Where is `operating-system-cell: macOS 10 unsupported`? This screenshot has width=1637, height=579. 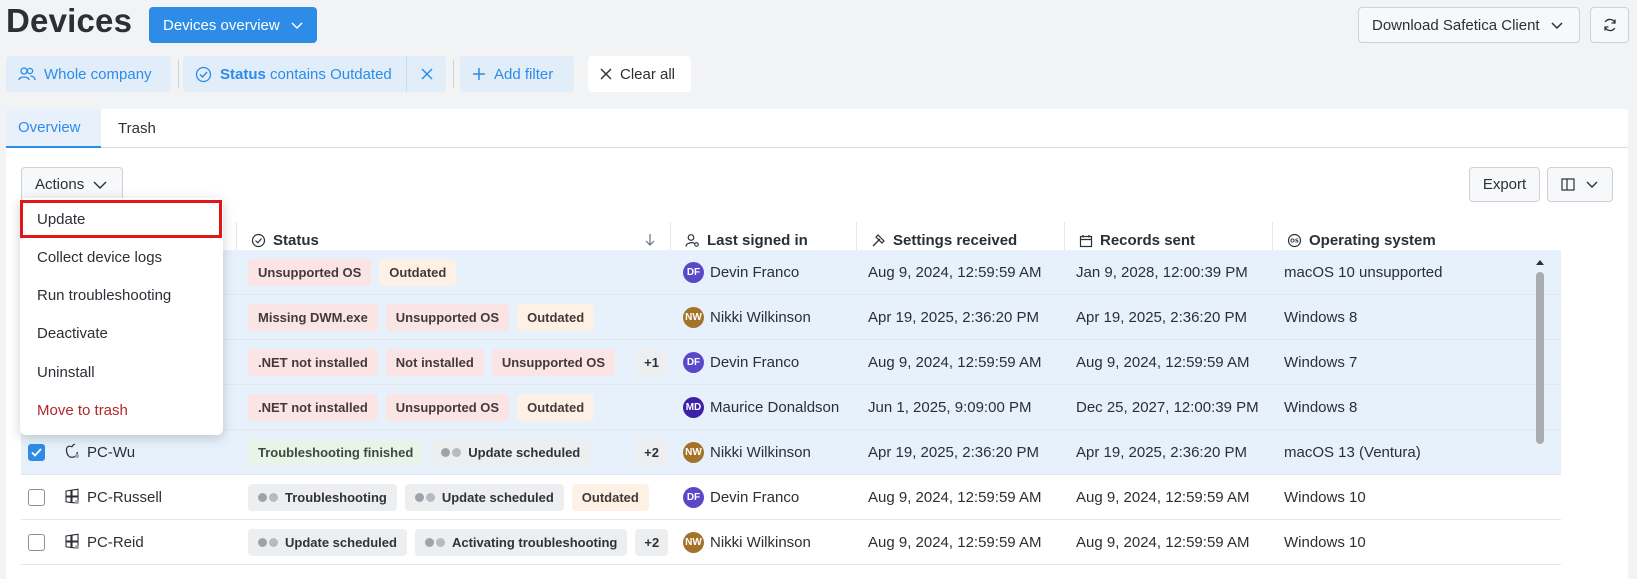
operating-system-cell: macOS 10 unsupported is located at coordinates (1363, 272).